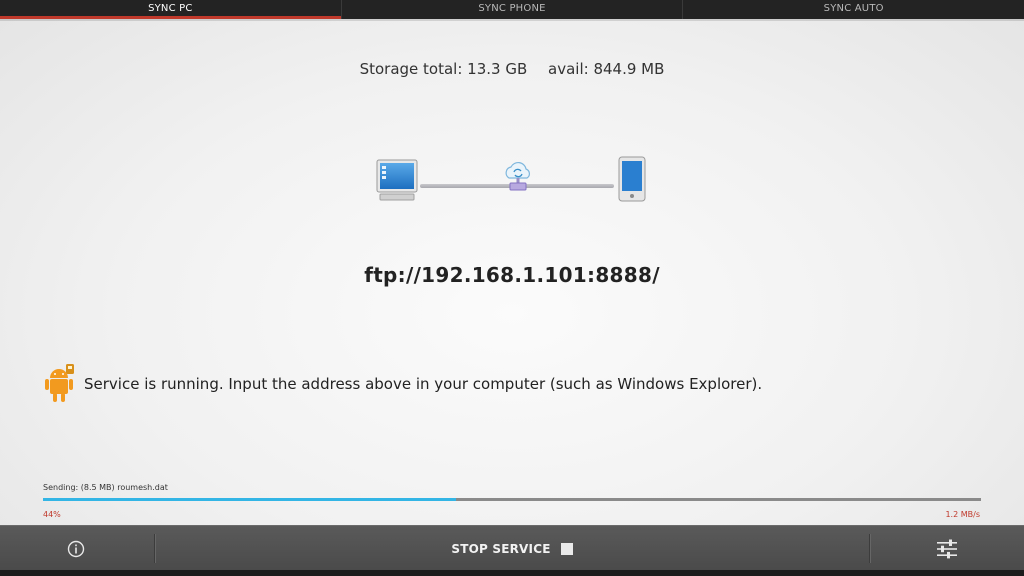 The image size is (1024, 576). I want to click on tab-sync-phone: SYNC PHONE, so click(513, 9).